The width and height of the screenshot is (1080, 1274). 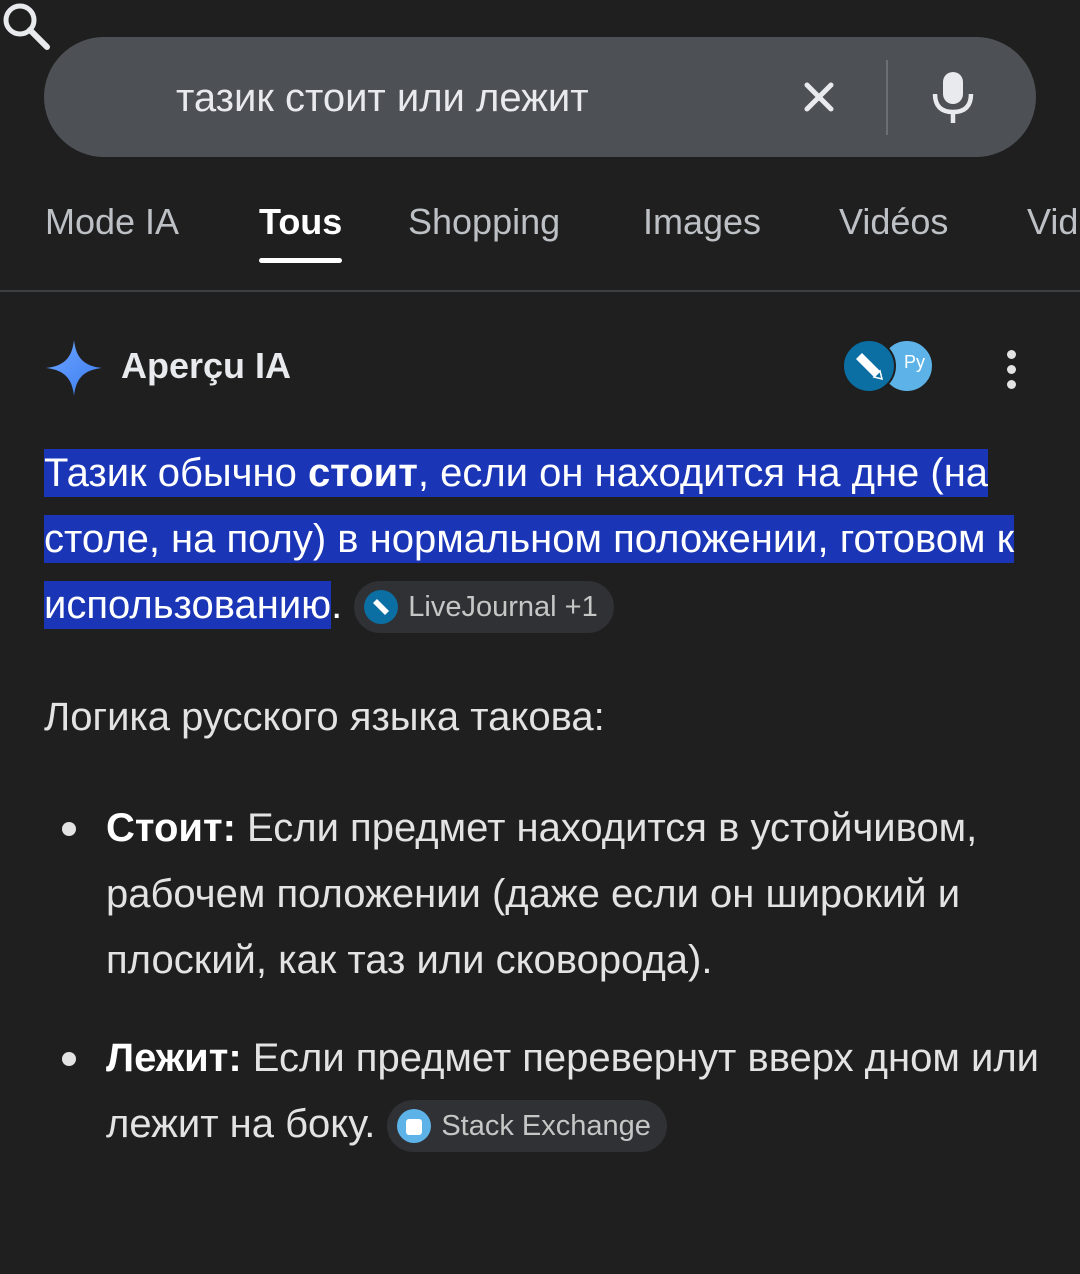 I want to click on search-tabs: Mode IA Tous Shopping Images Vidéos Vid, so click(x=540, y=242).